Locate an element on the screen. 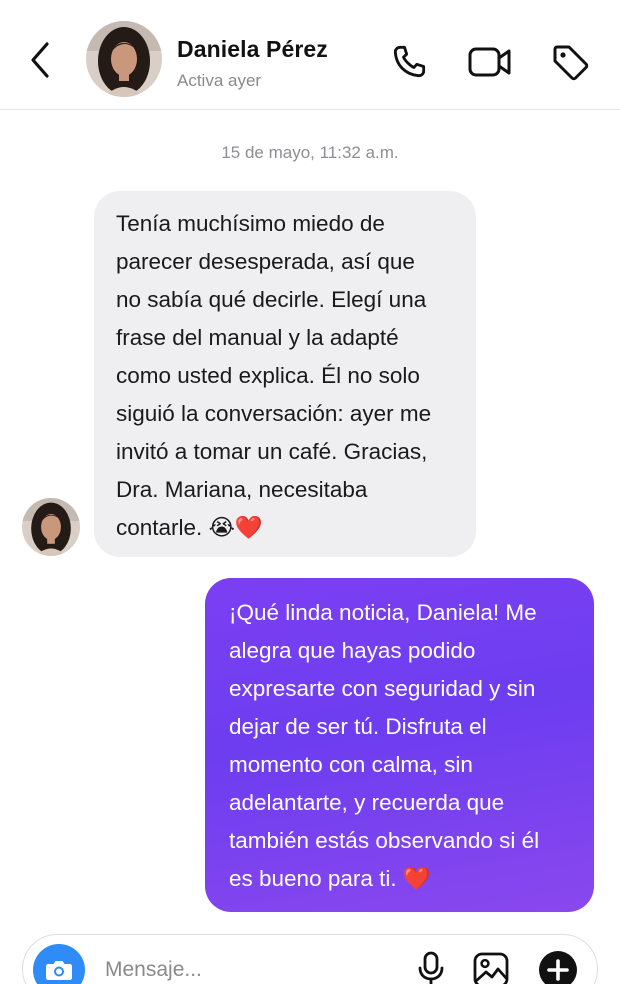 This screenshot has width=620, height=984. add-icon is located at coordinates (558, 967).